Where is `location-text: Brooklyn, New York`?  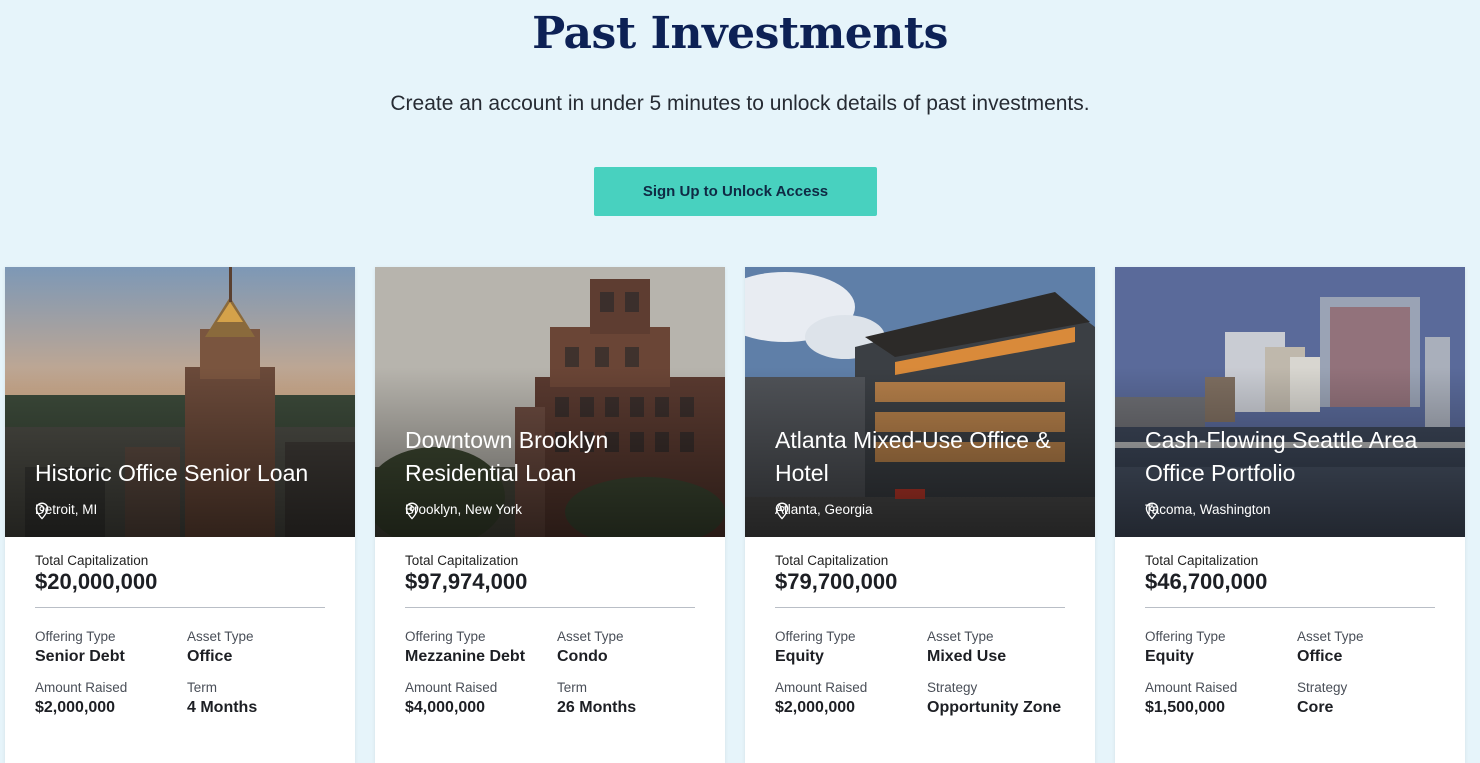 location-text: Brooklyn, New York is located at coordinates (464, 509).